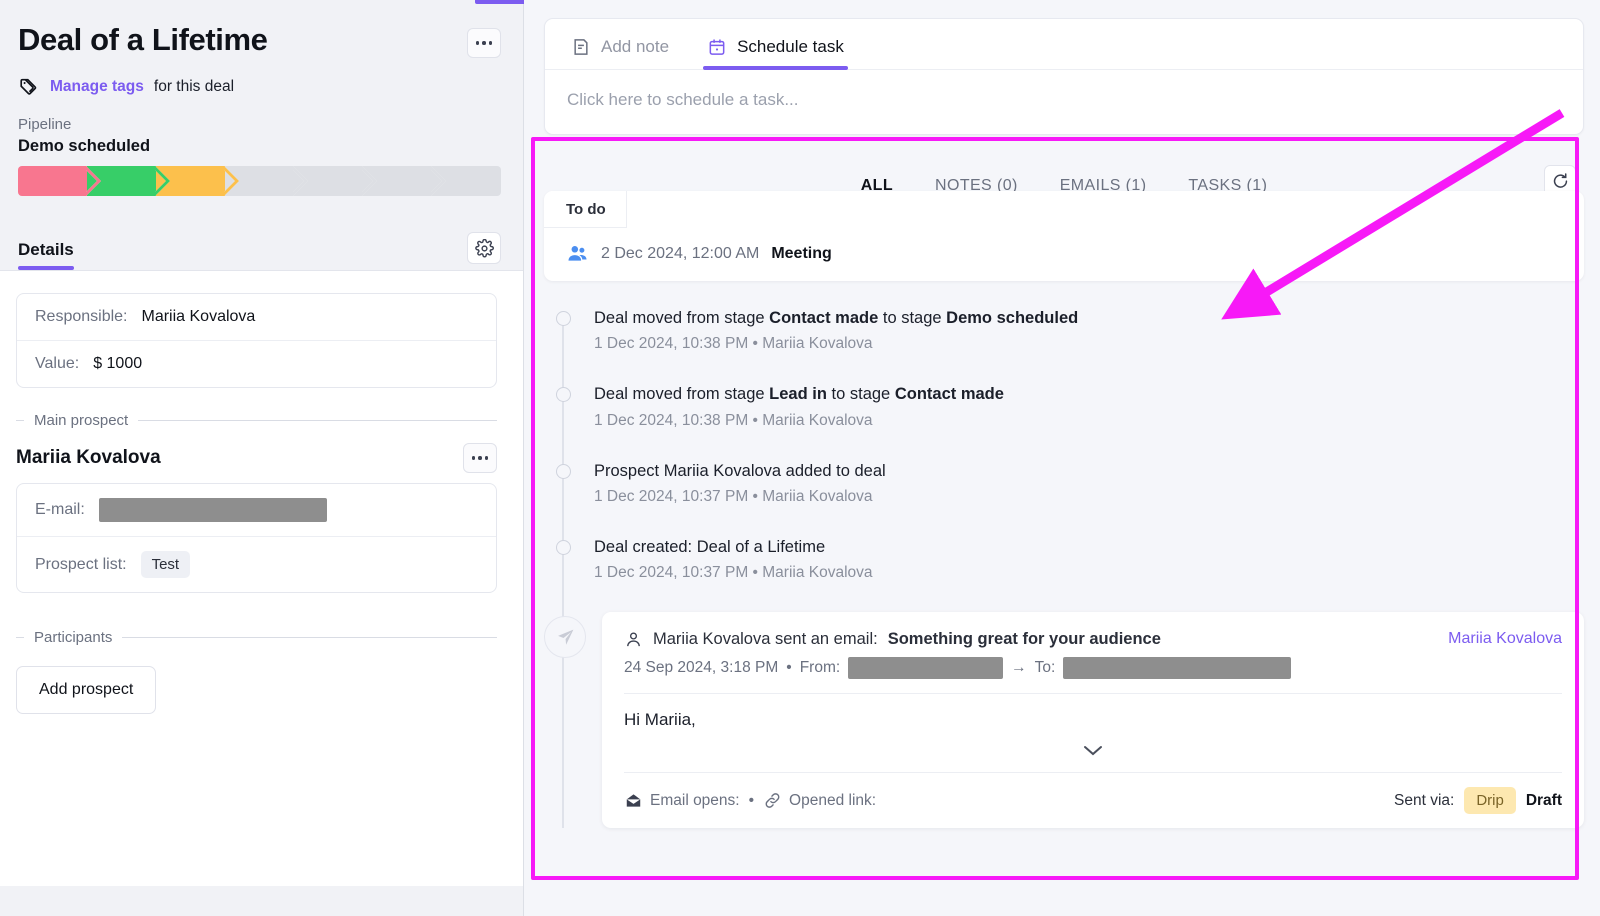 This screenshot has width=1600, height=916. Describe the element at coordinates (926, 668) in the screenshot. I see `email-from-redacted` at that location.